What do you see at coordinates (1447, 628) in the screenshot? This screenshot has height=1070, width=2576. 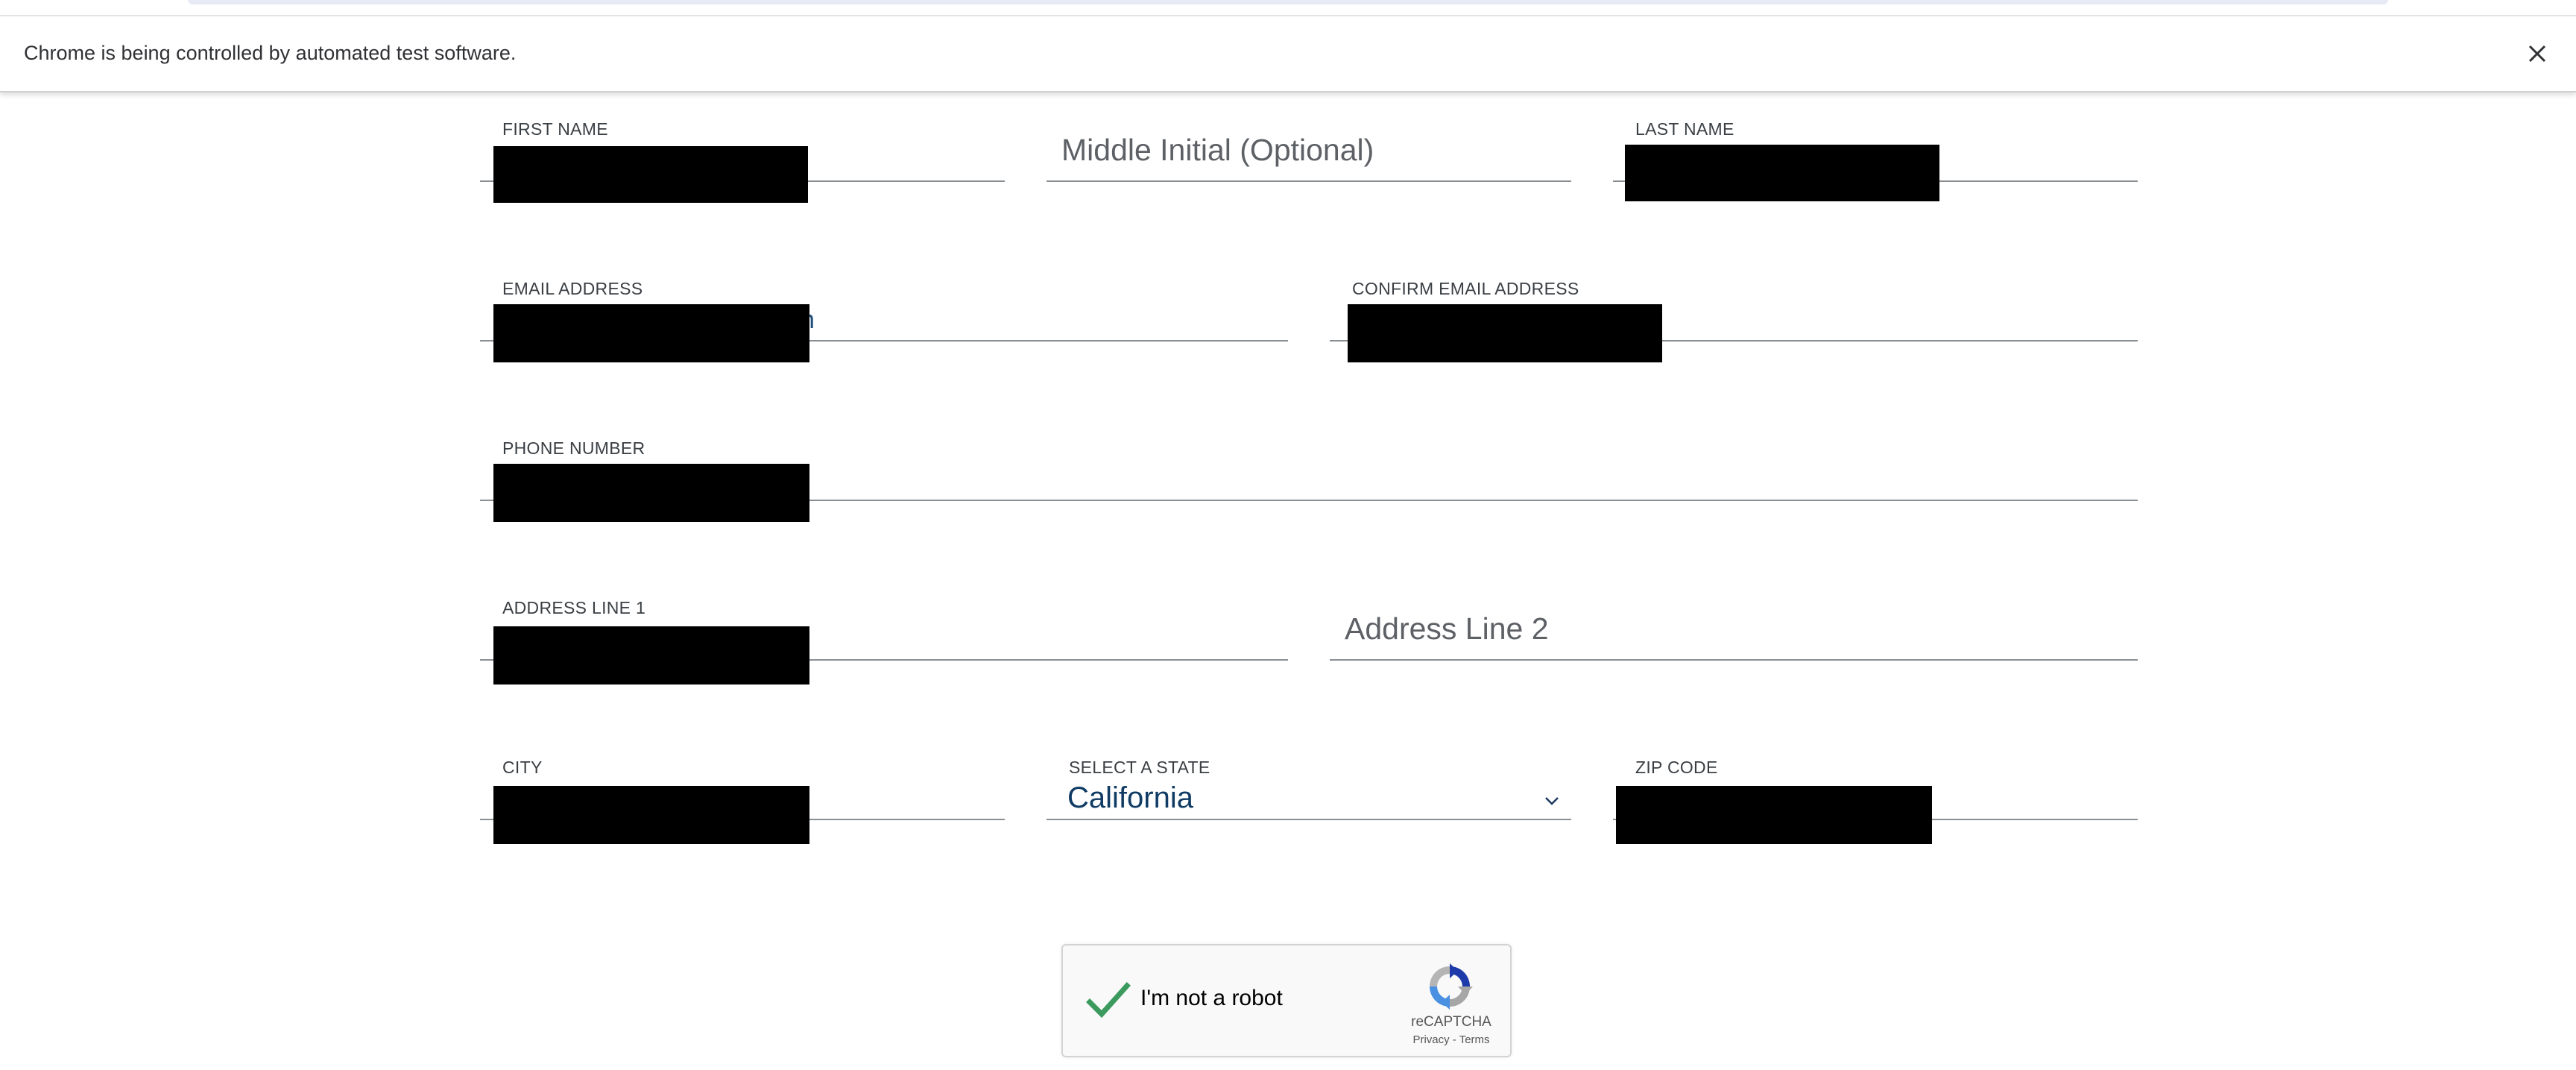 I see `address-line-2-placeholder: Address Line 2` at bounding box center [1447, 628].